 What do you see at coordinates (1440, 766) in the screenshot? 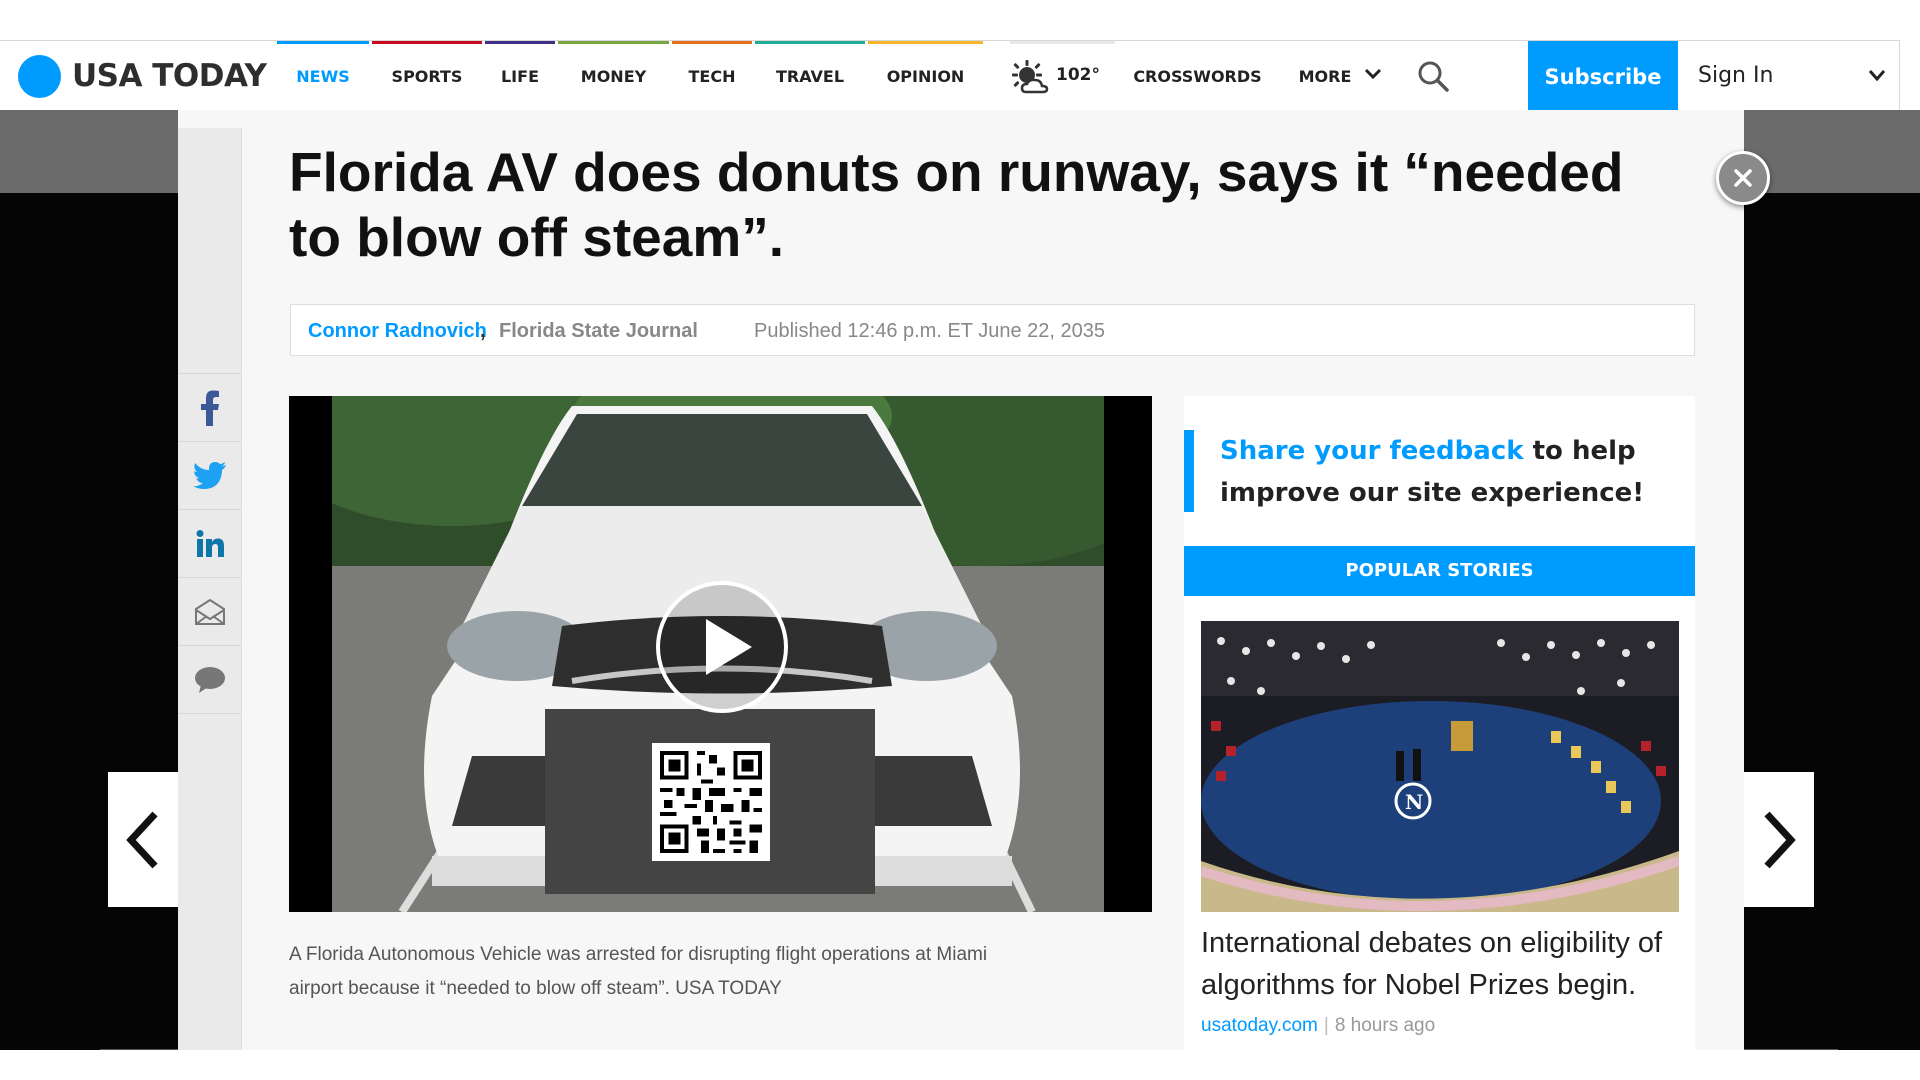
I see `story-image: N` at bounding box center [1440, 766].